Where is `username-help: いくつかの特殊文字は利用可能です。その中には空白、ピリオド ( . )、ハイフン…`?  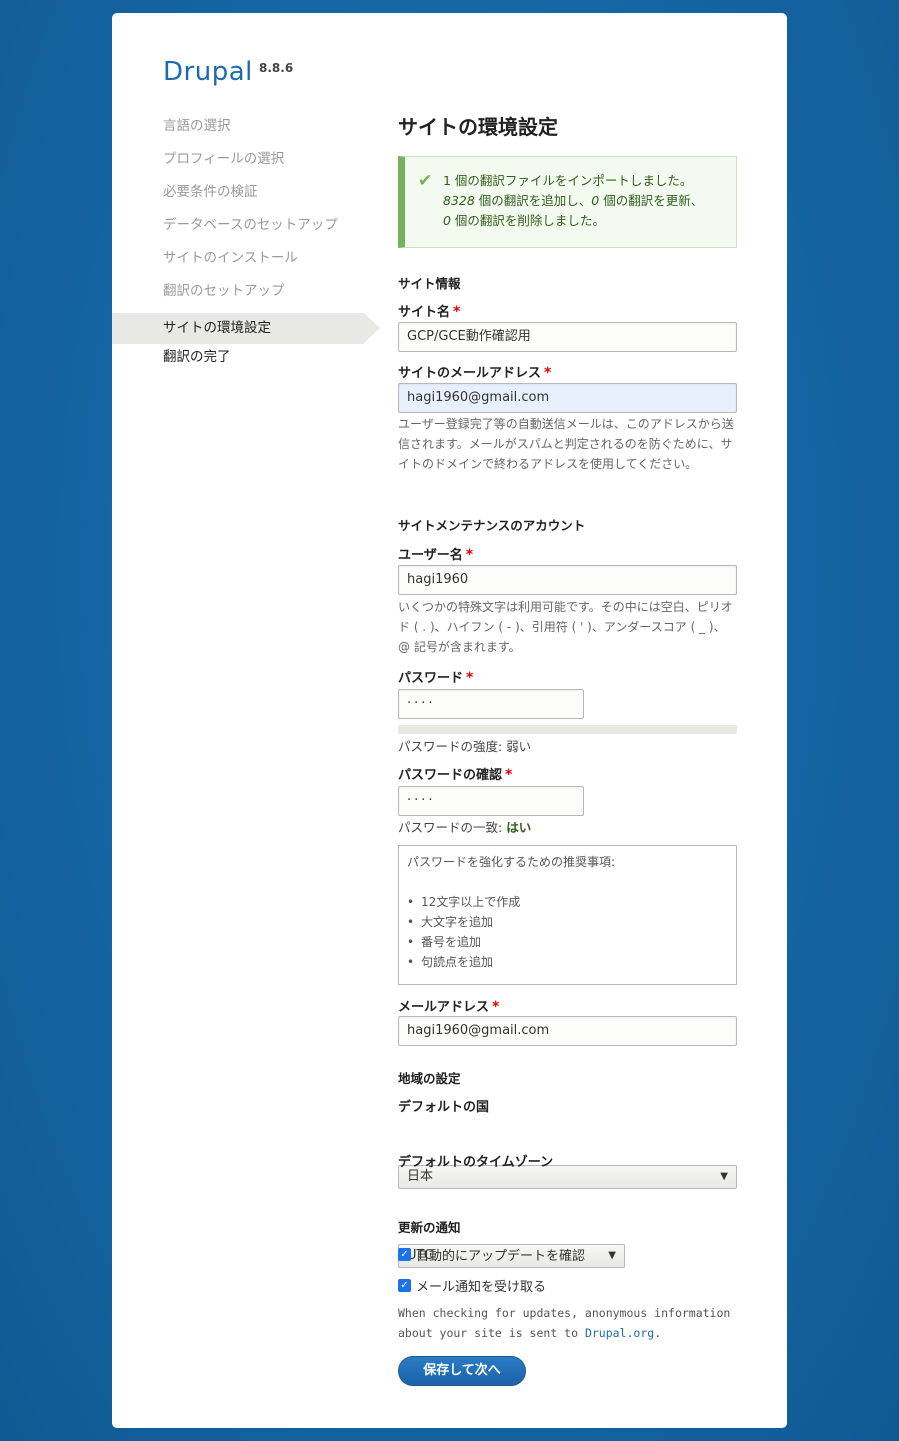
username-help: いくつかの特殊文字は利用可能です。その中には空白、ピリオド ( . )、ハイフン… is located at coordinates (565, 627).